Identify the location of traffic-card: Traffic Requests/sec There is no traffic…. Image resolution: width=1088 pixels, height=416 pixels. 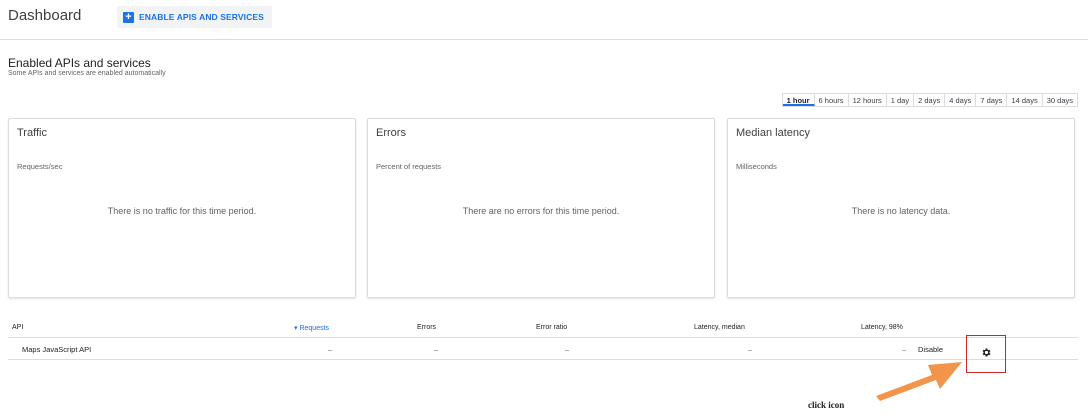
(182, 208).